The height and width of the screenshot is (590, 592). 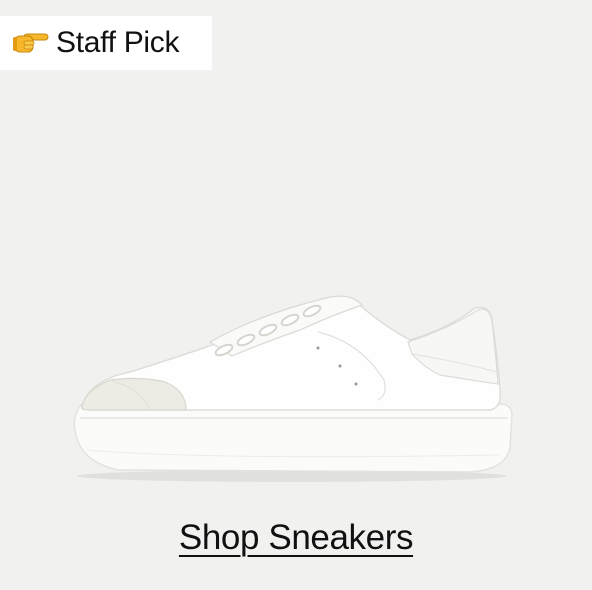 I want to click on staff-pick-badge: Staff Pick, so click(x=106, y=43).